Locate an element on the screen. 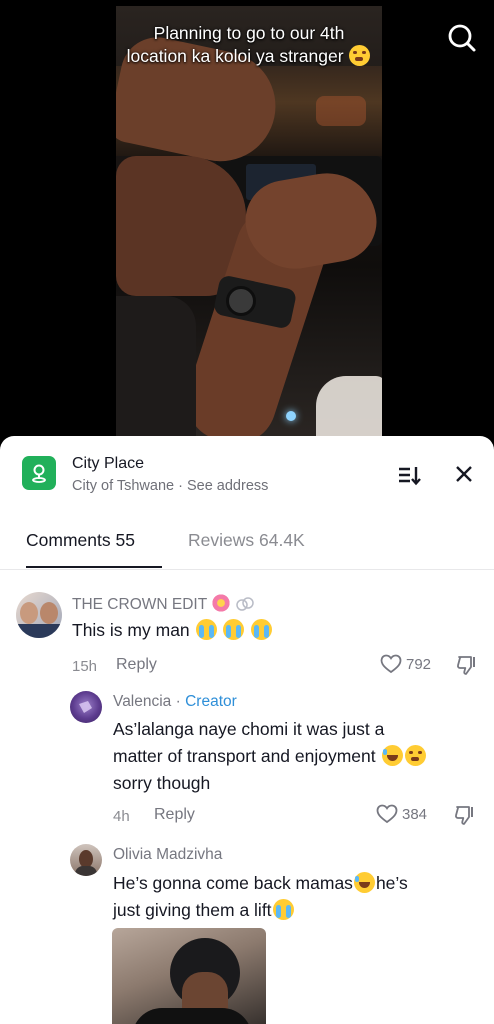 Image resolution: width=494 pixels, height=1024 pixels. comment-text-body: This is my man is located at coordinates (131, 630).